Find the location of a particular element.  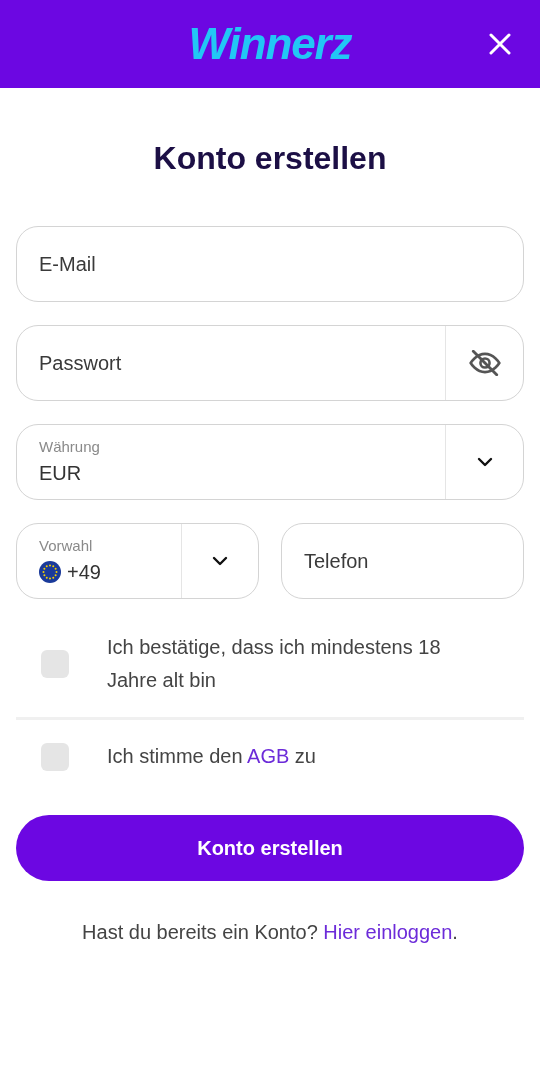

login-link: Hier einloggen is located at coordinates (388, 932).